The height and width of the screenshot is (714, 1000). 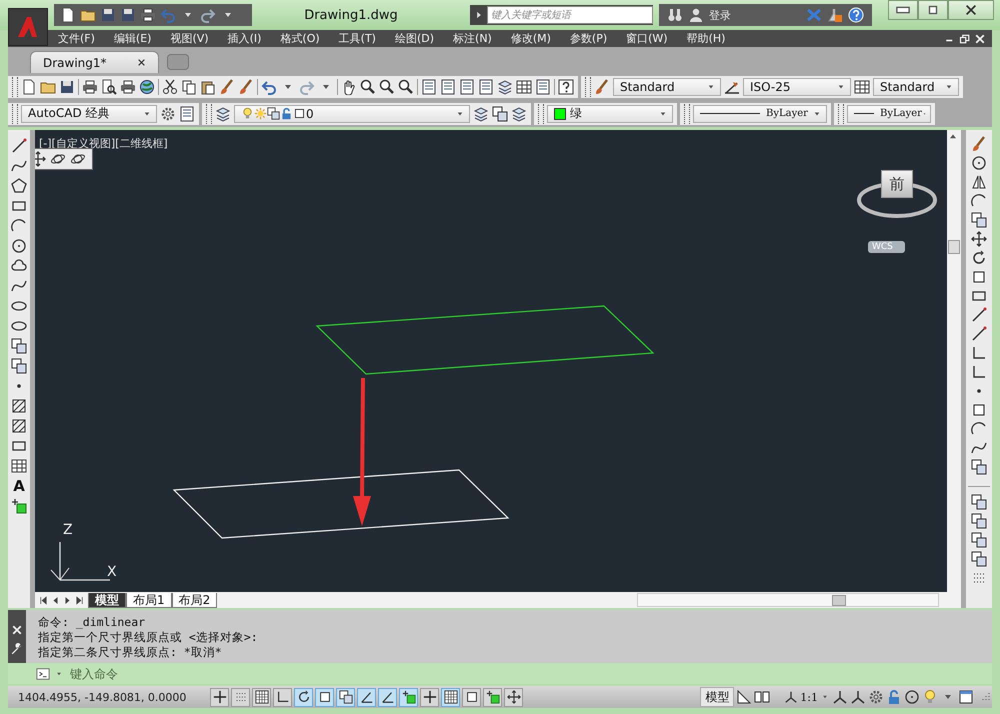 What do you see at coordinates (566, 86) in the screenshot?
I see `help-icon` at bounding box center [566, 86].